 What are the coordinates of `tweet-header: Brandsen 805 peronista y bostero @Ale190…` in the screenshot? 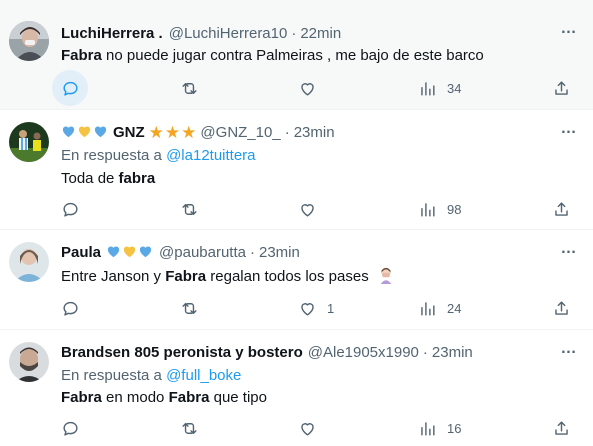 It's located at (321, 353).